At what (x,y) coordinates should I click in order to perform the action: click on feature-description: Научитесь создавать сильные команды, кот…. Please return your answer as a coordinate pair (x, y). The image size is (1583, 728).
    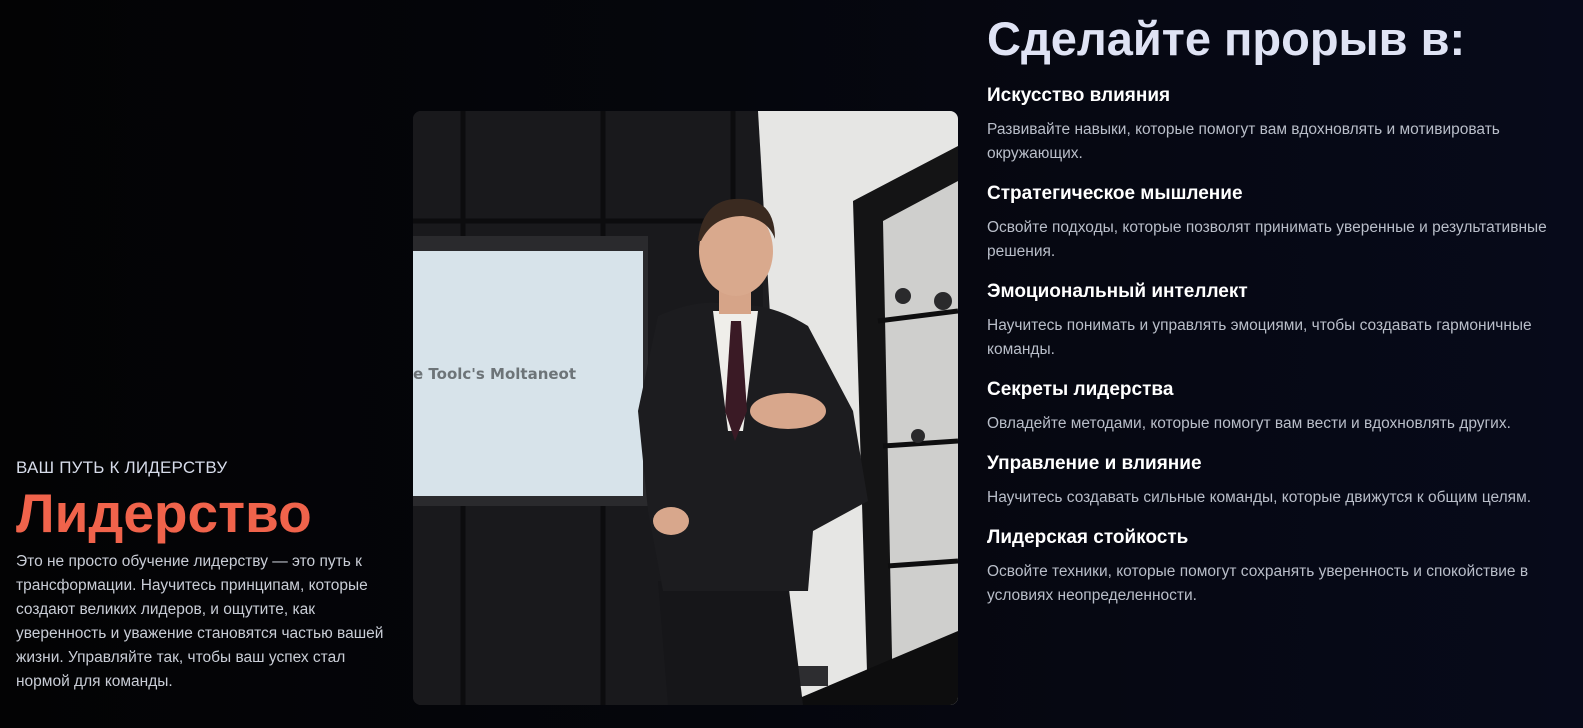
    Looking at the image, I should click on (1259, 497).